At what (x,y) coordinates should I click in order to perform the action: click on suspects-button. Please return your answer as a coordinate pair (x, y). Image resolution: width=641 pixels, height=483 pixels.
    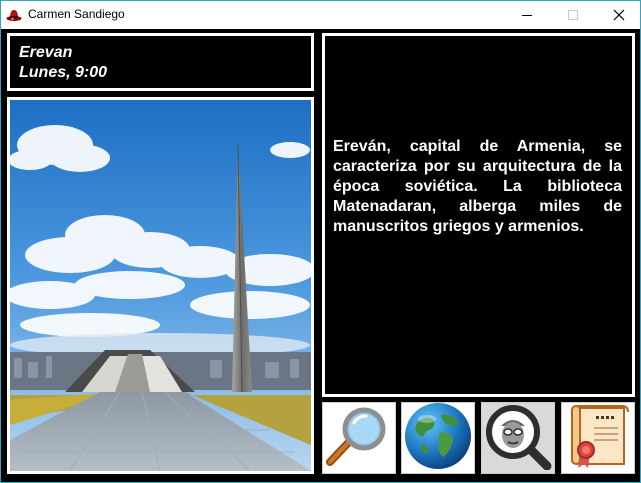
    Looking at the image, I should click on (518, 438).